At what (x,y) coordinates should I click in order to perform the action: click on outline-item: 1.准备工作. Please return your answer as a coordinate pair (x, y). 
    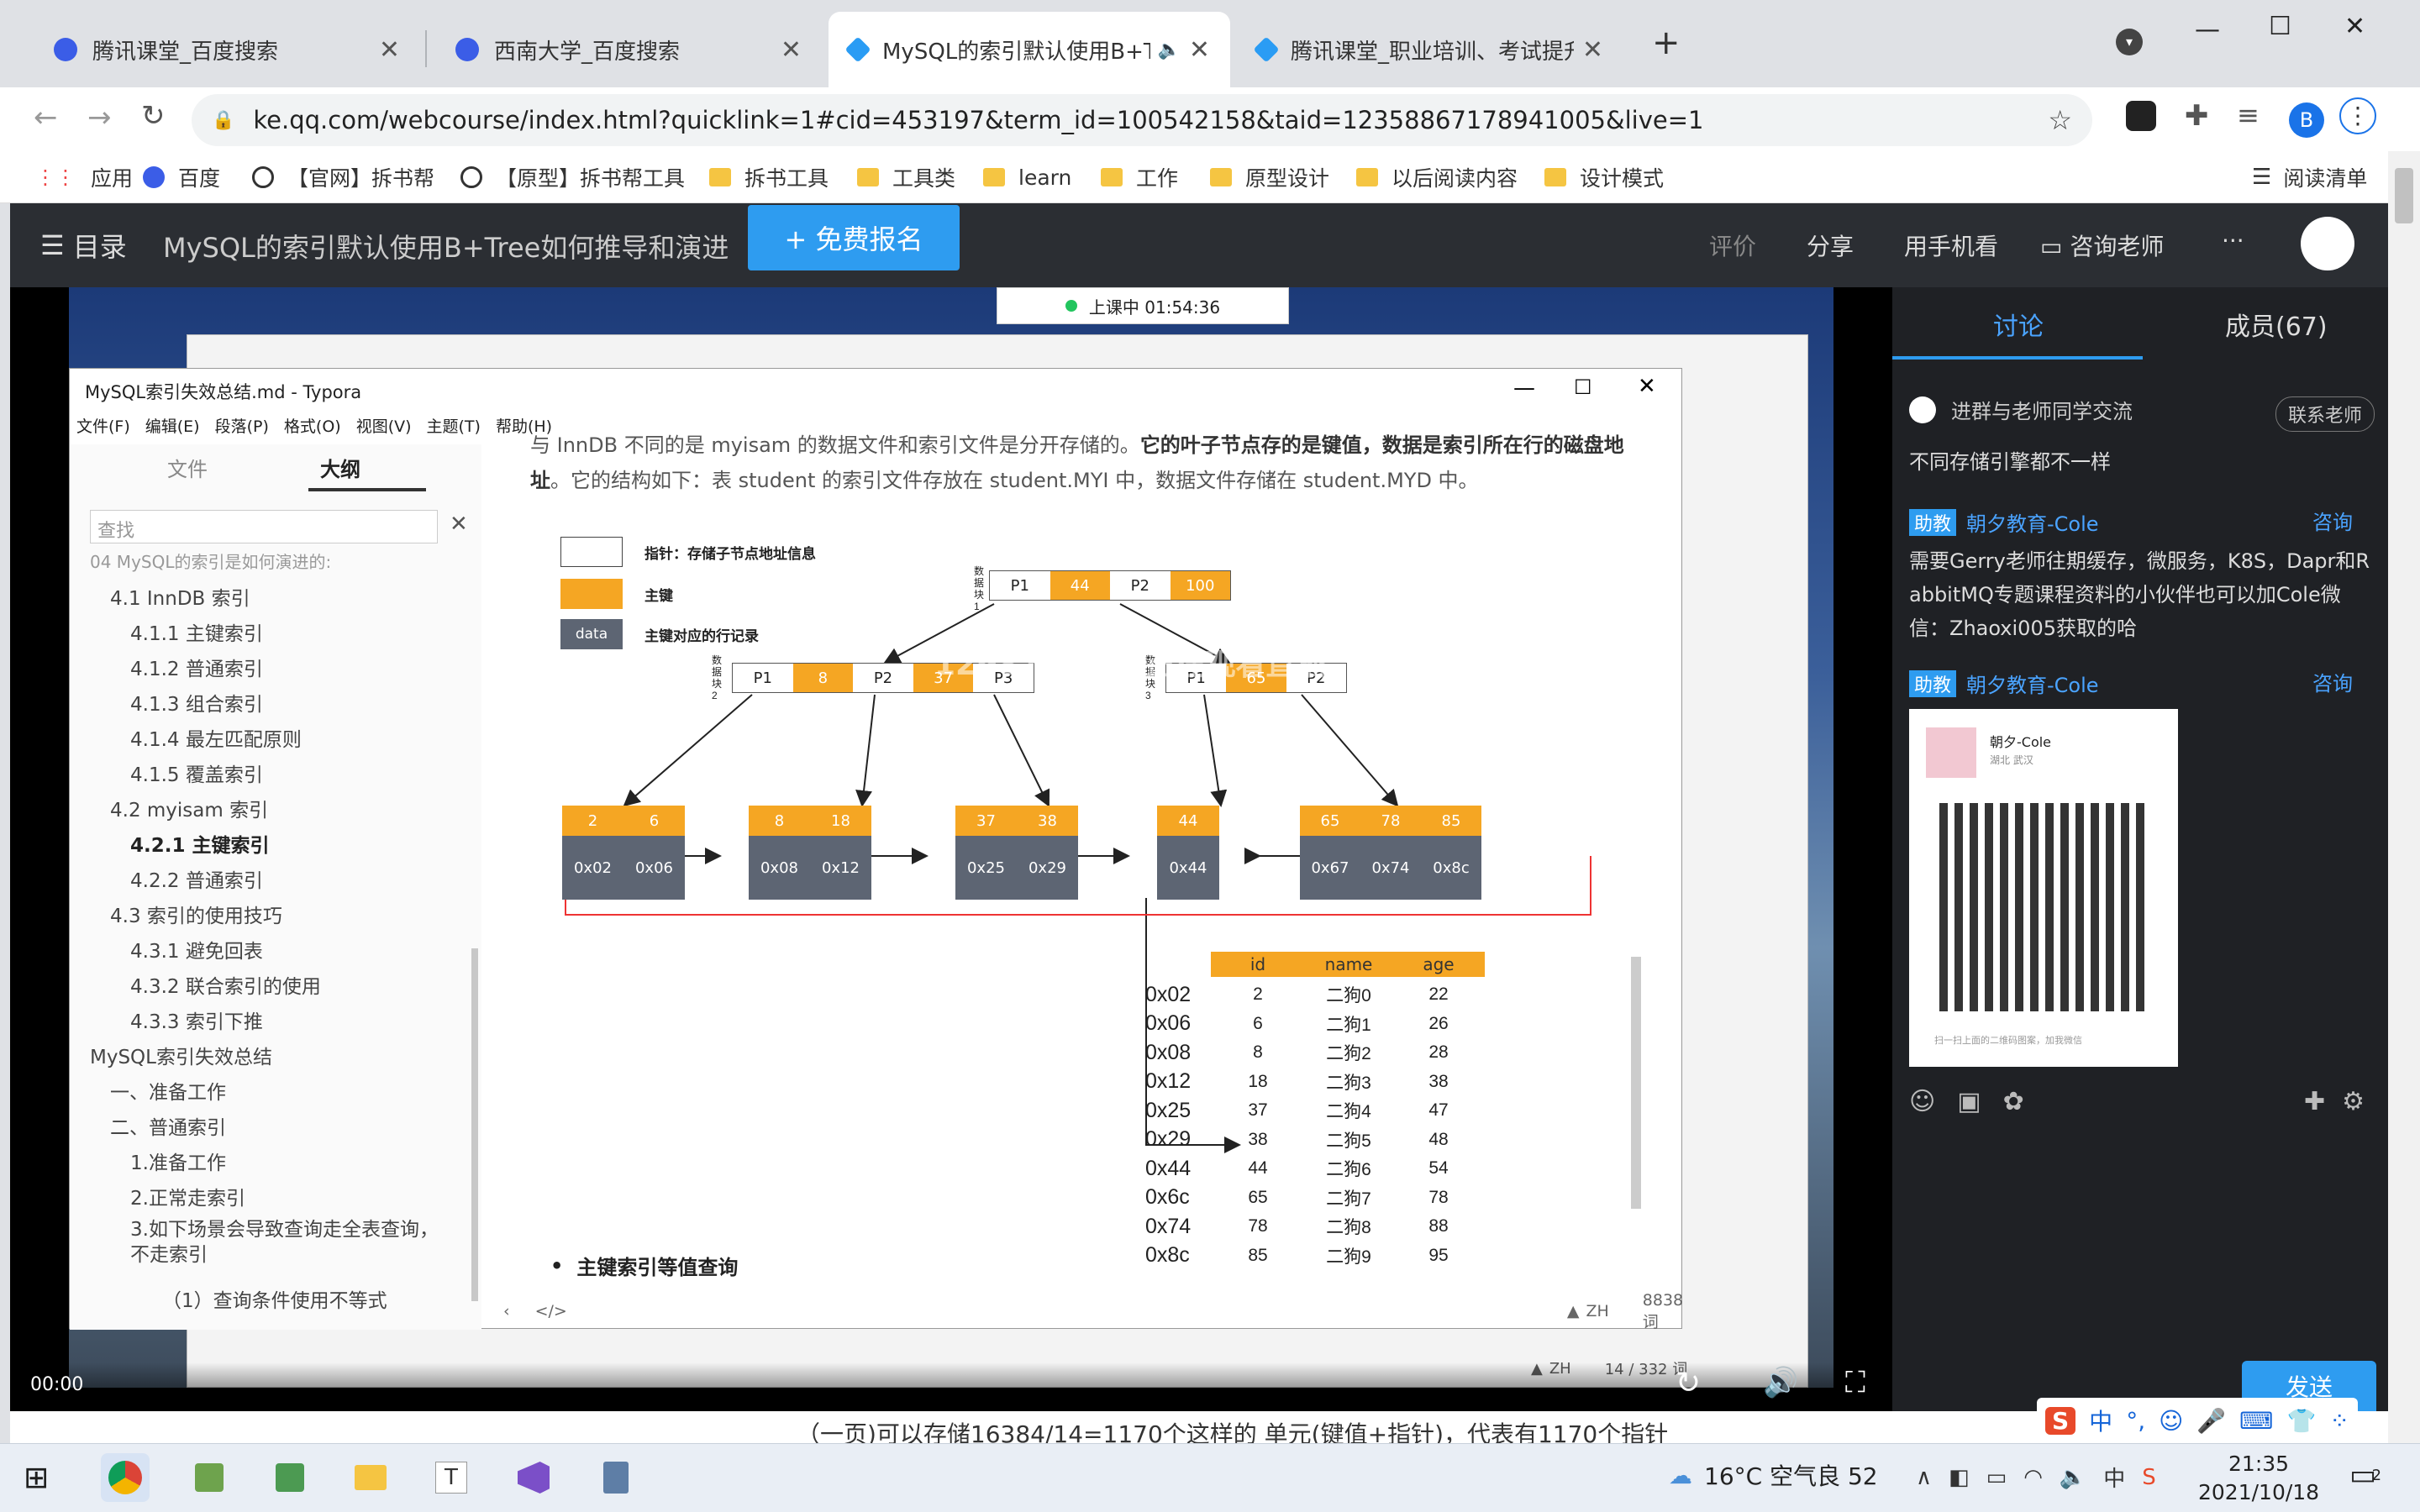
    Looking at the image, I should click on (178, 1161).